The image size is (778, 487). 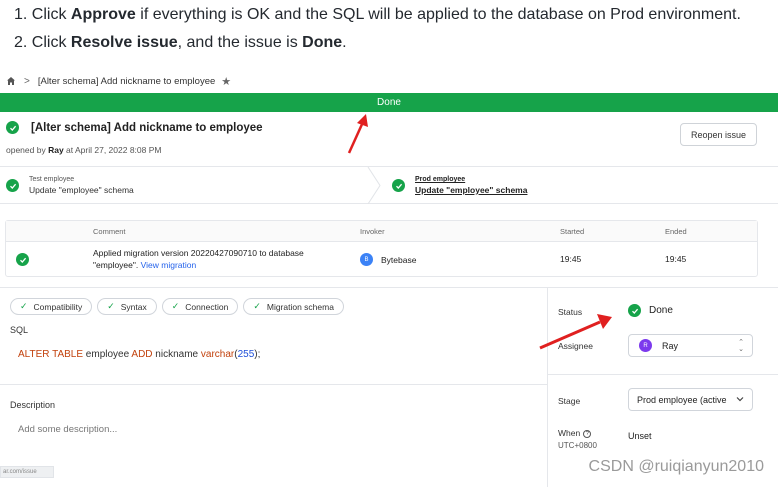 I want to click on stage-separator-chevron-icon, so click(x=374, y=185).